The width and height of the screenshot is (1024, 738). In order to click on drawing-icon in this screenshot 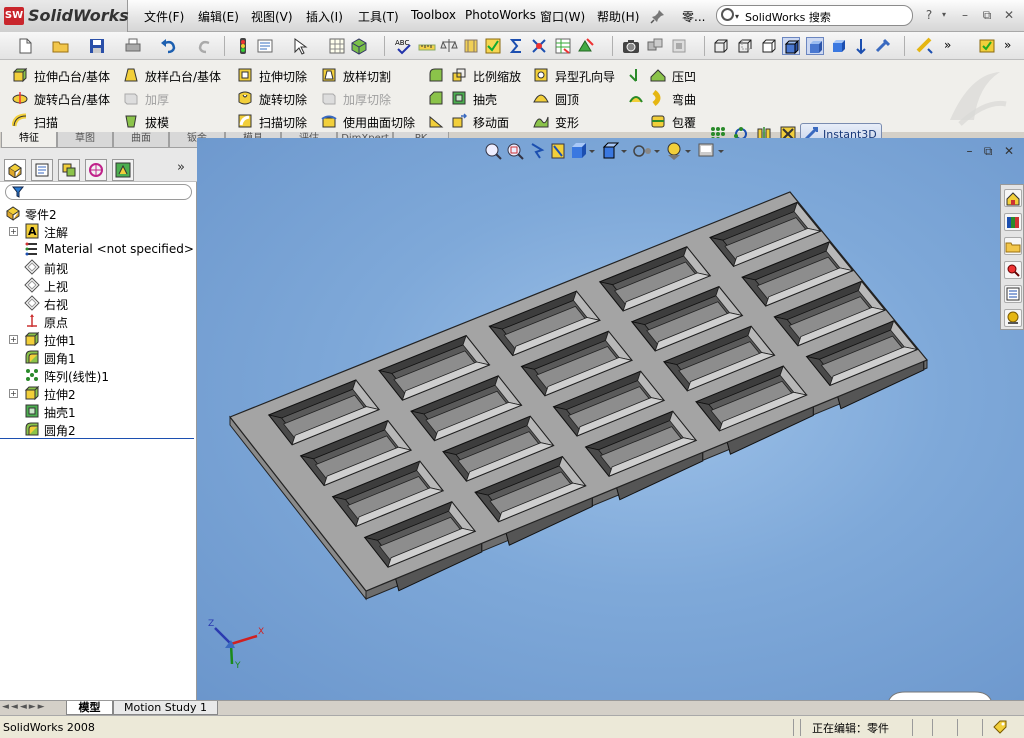, I will do `click(679, 46)`.